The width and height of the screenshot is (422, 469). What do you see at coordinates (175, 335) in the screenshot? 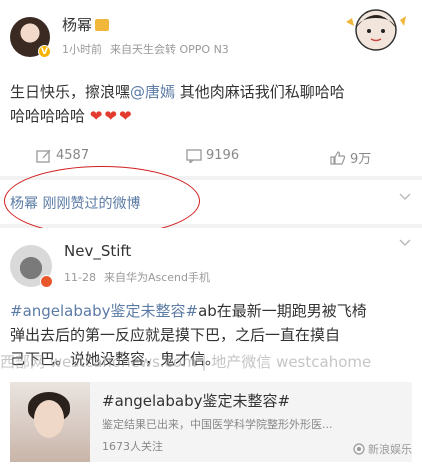
I see `post2-text-line2: 弹出去后的第一反应就是摸下巴，之后一直在摸自` at bounding box center [175, 335].